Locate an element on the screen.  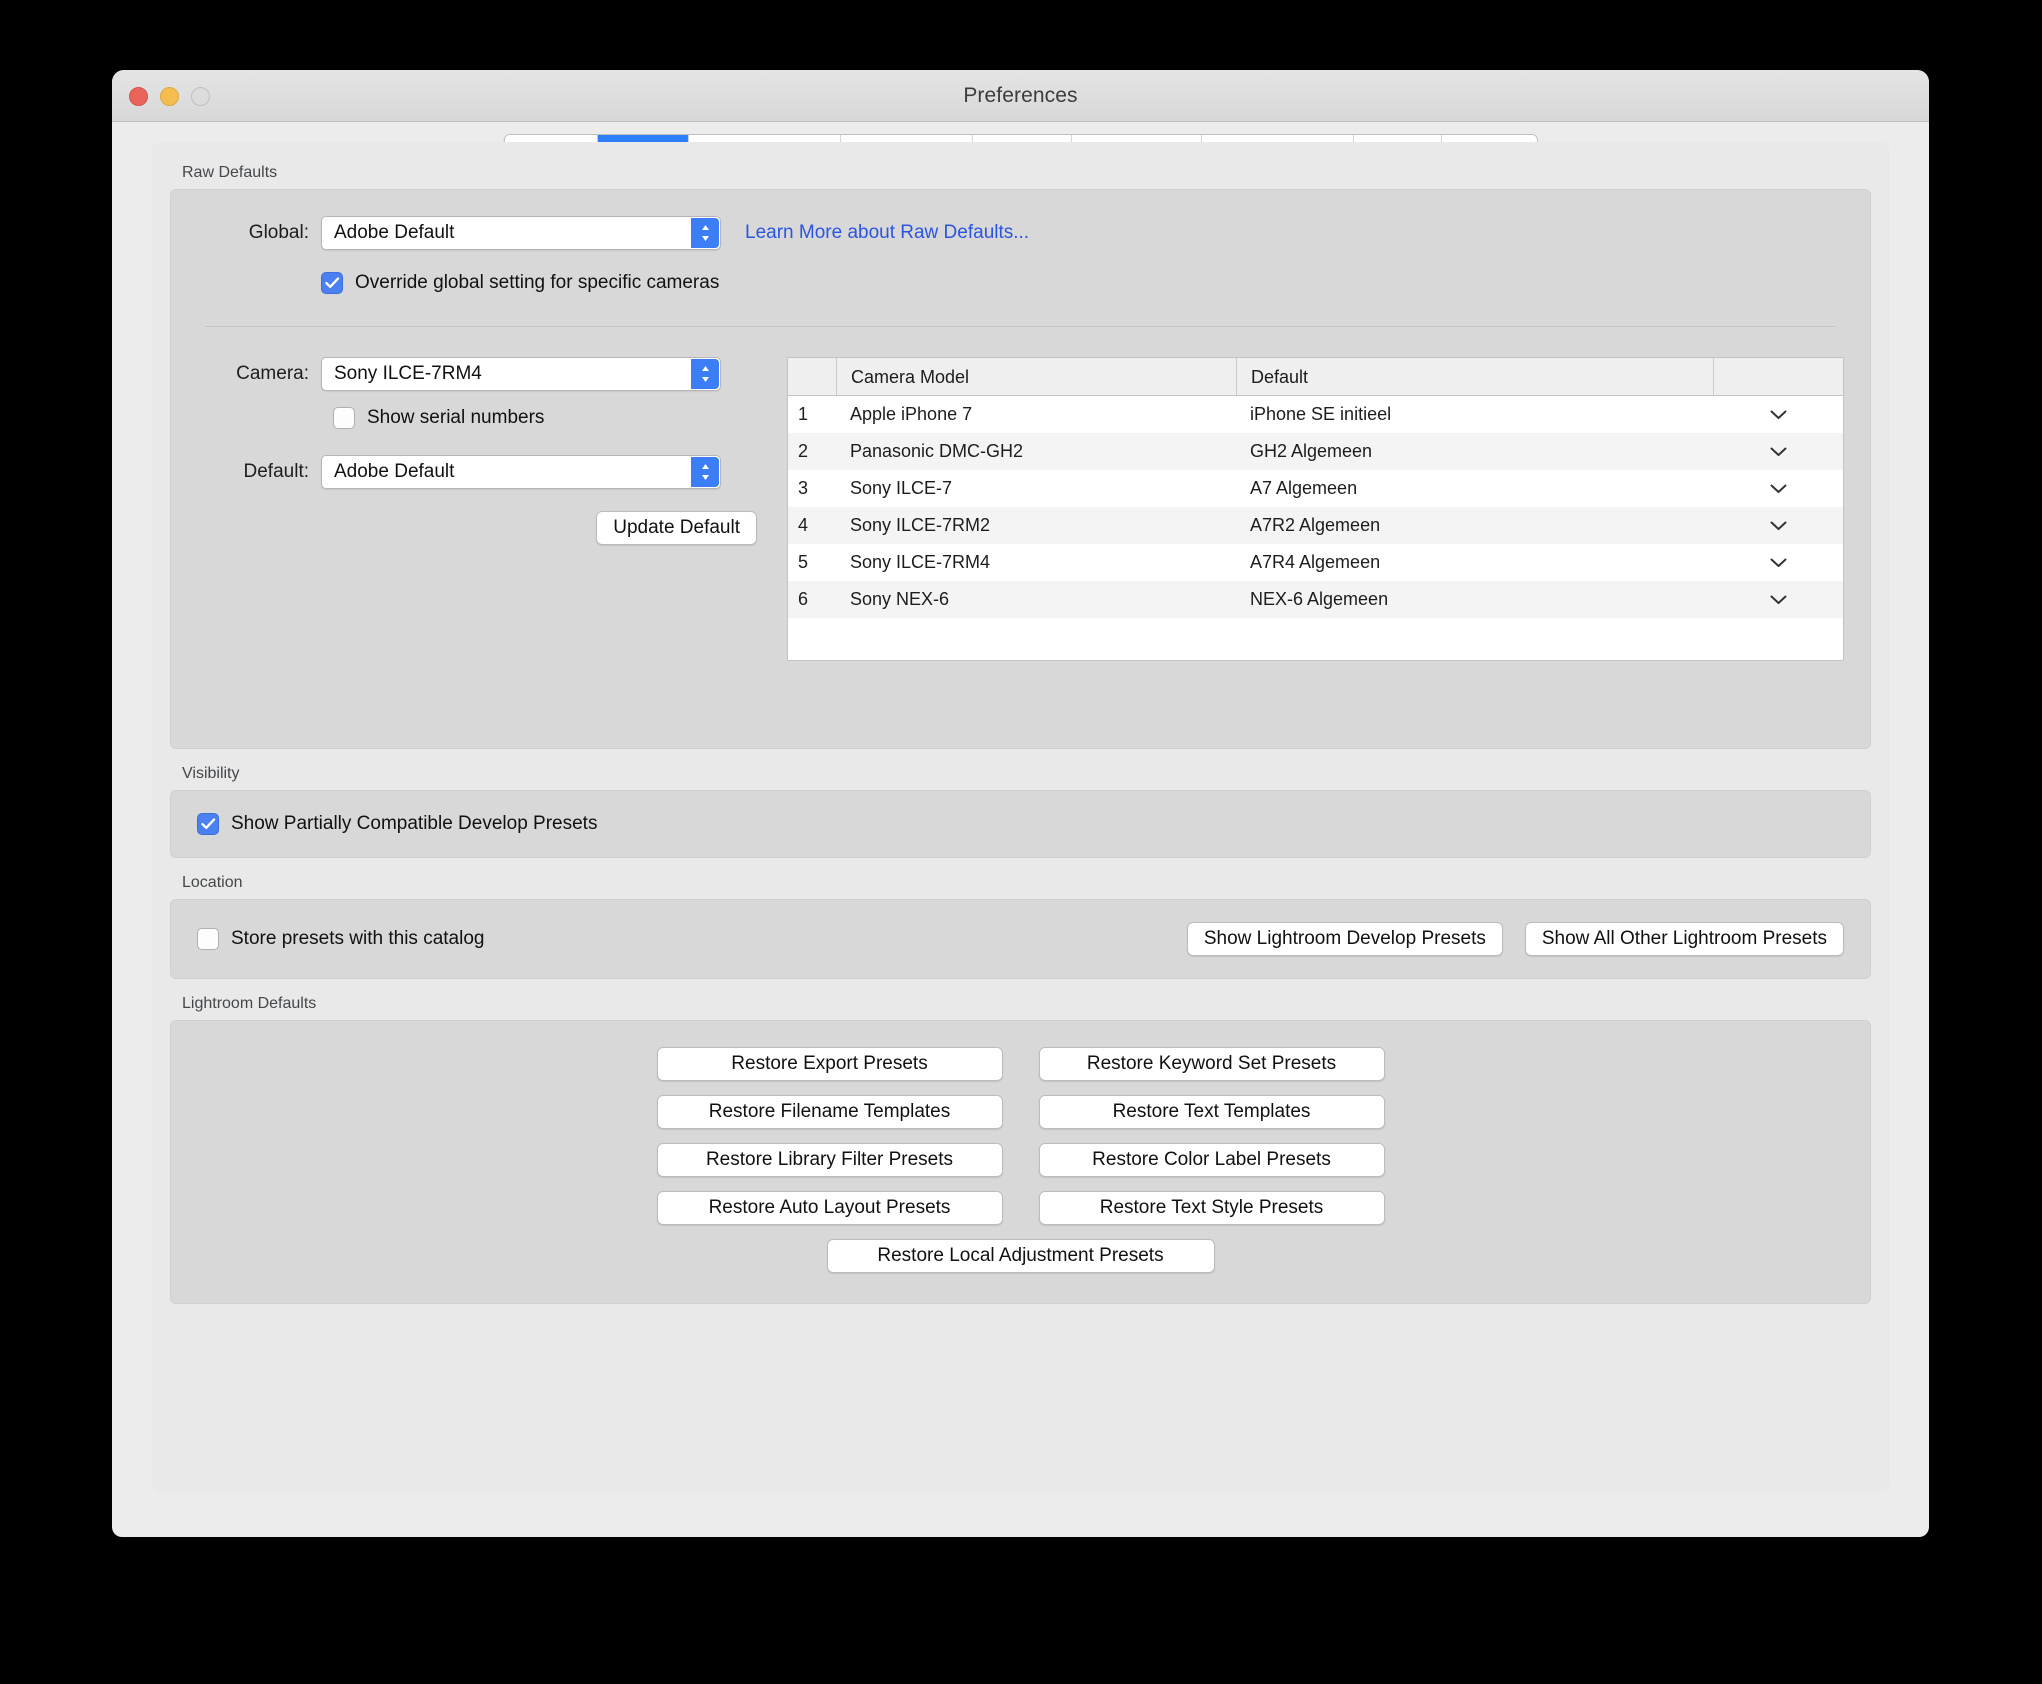
default-label: Default: is located at coordinates (276, 471).